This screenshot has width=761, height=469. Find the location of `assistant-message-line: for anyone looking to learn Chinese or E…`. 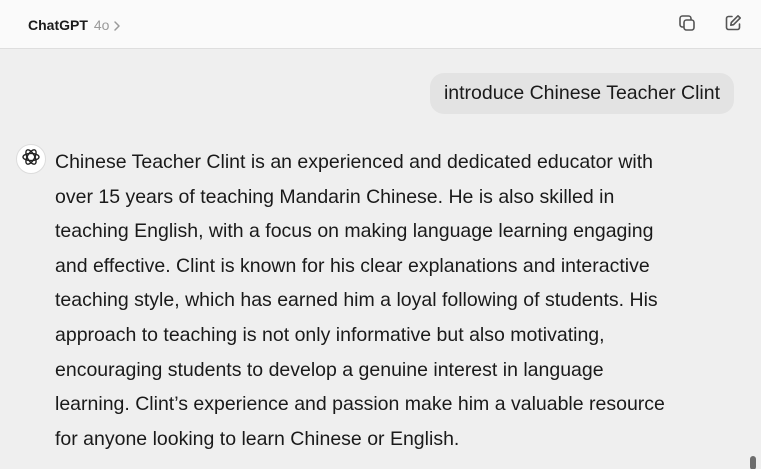

assistant-message-line: for anyone looking to learn Chinese or E… is located at coordinates (257, 438).